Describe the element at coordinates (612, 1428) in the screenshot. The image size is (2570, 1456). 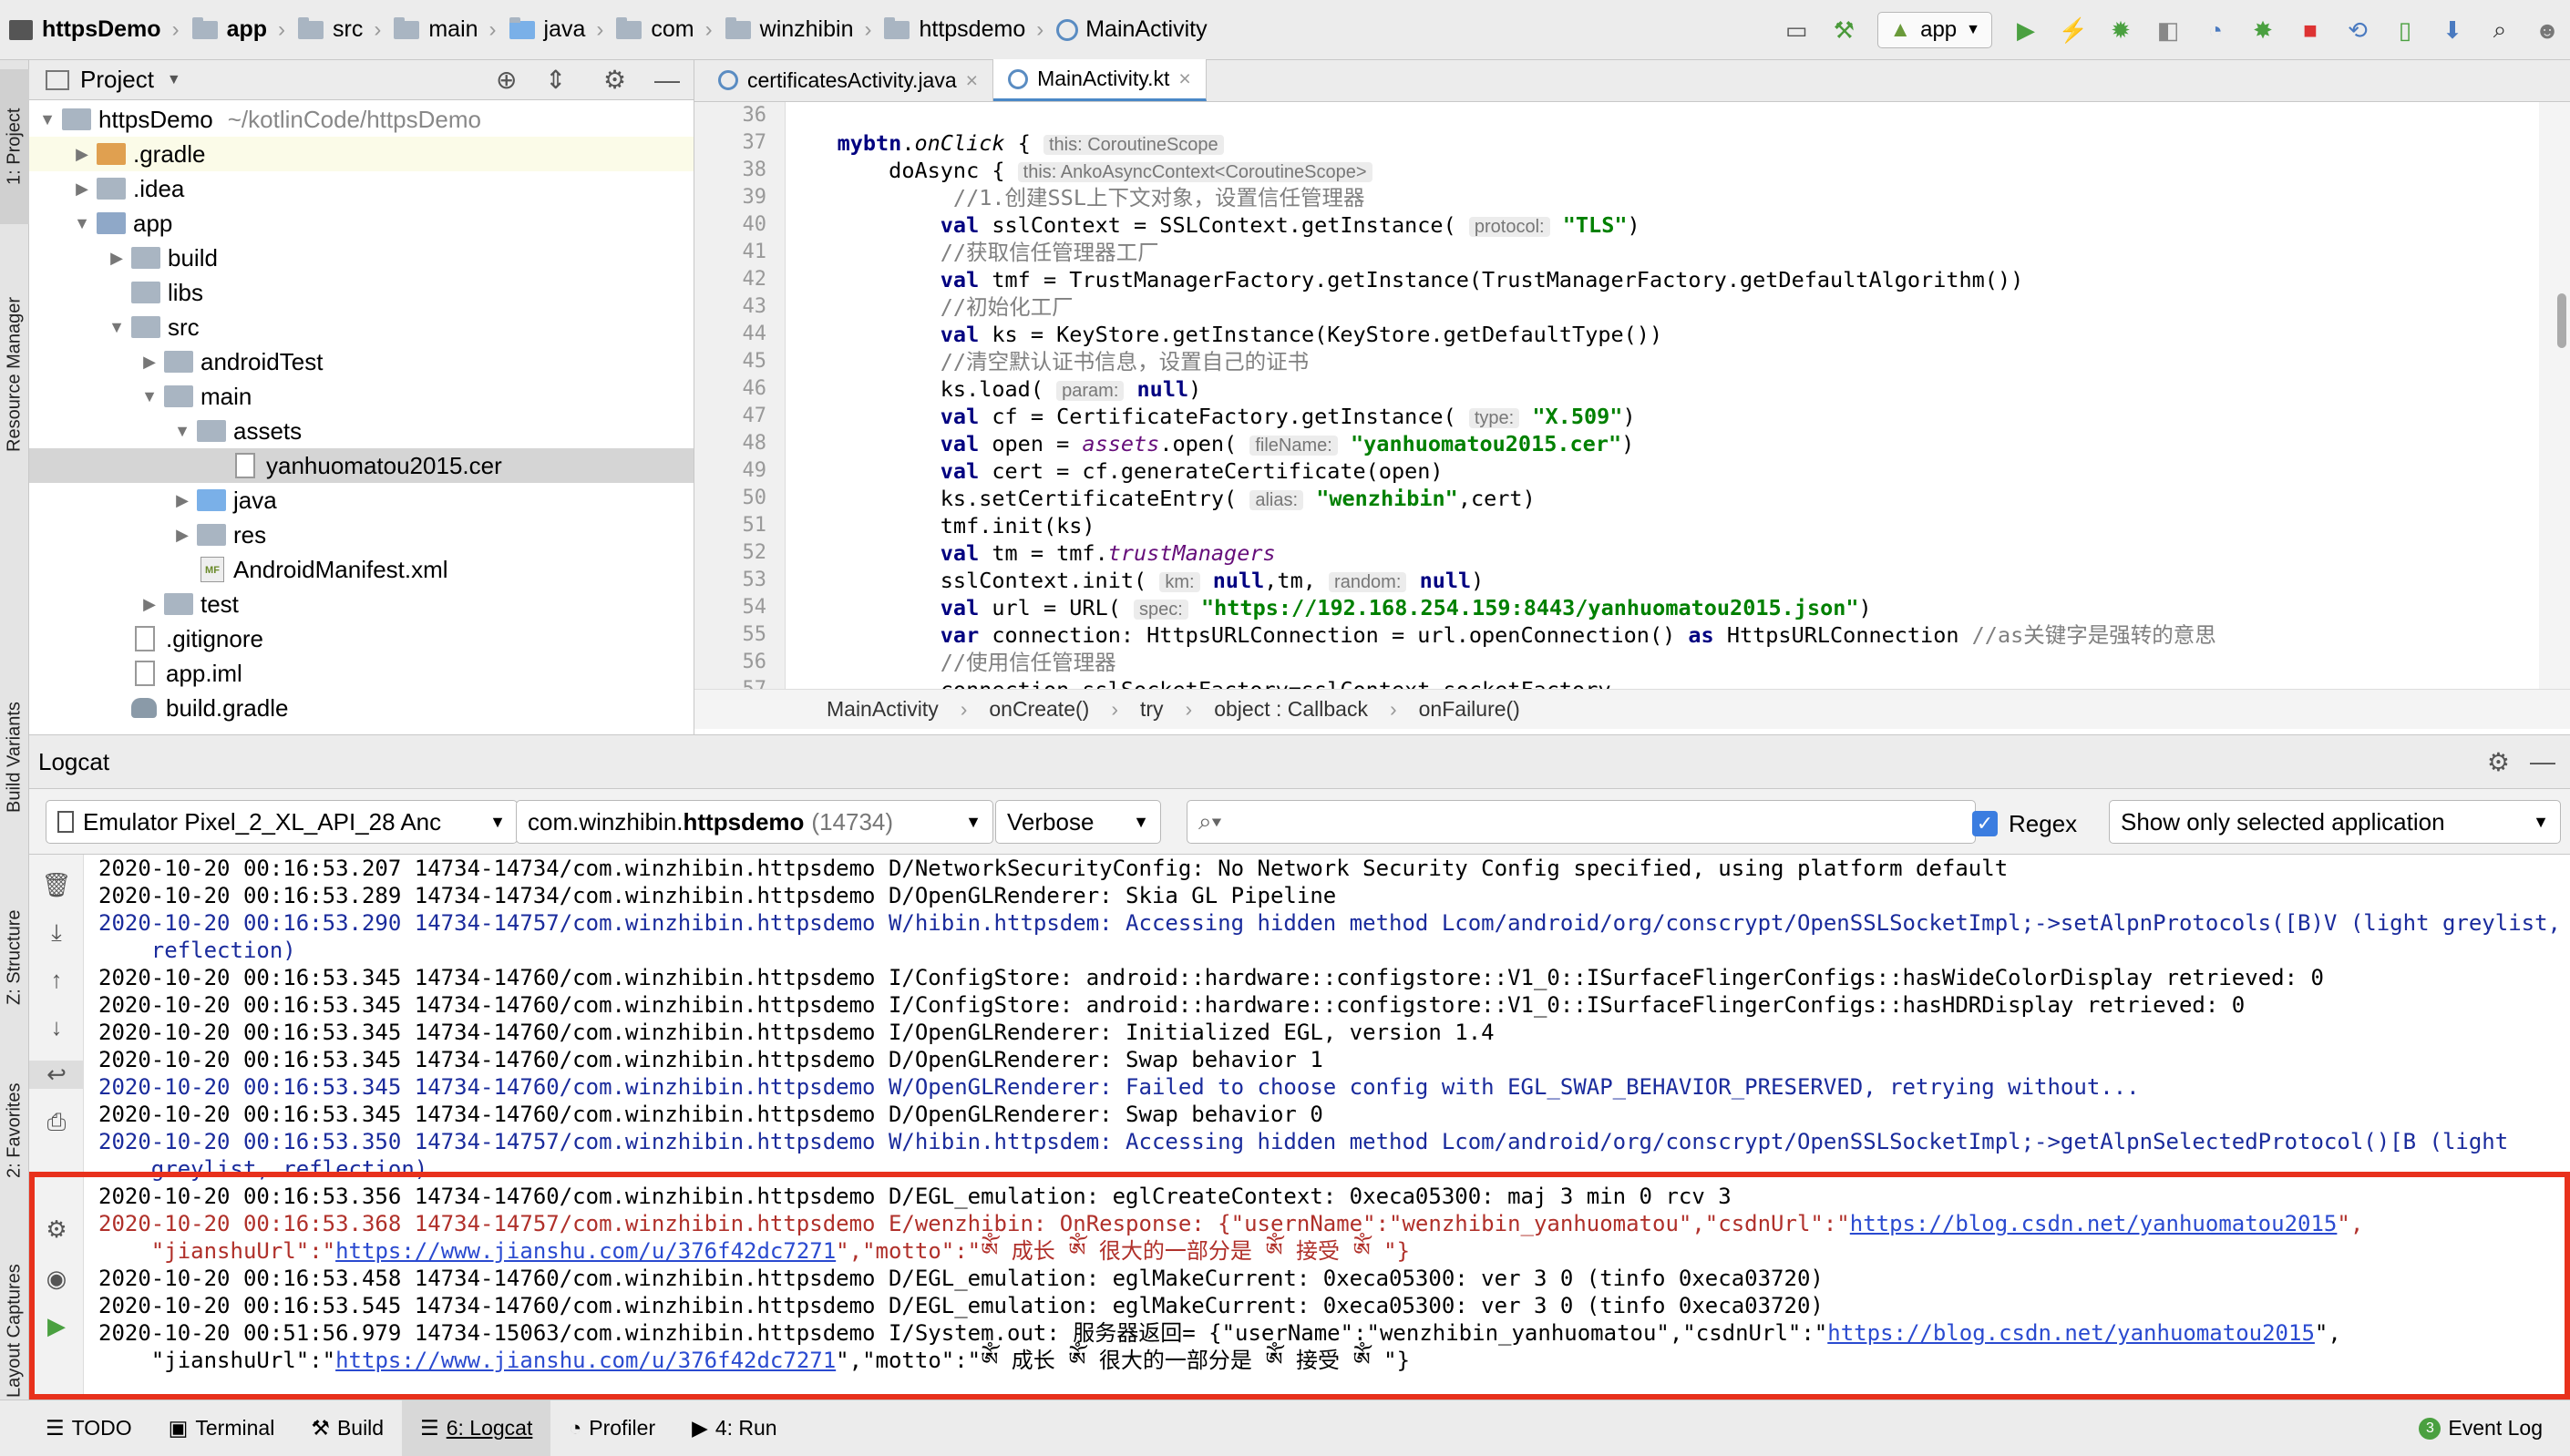
I see `tab-profiler: ◔ Profiler` at that location.